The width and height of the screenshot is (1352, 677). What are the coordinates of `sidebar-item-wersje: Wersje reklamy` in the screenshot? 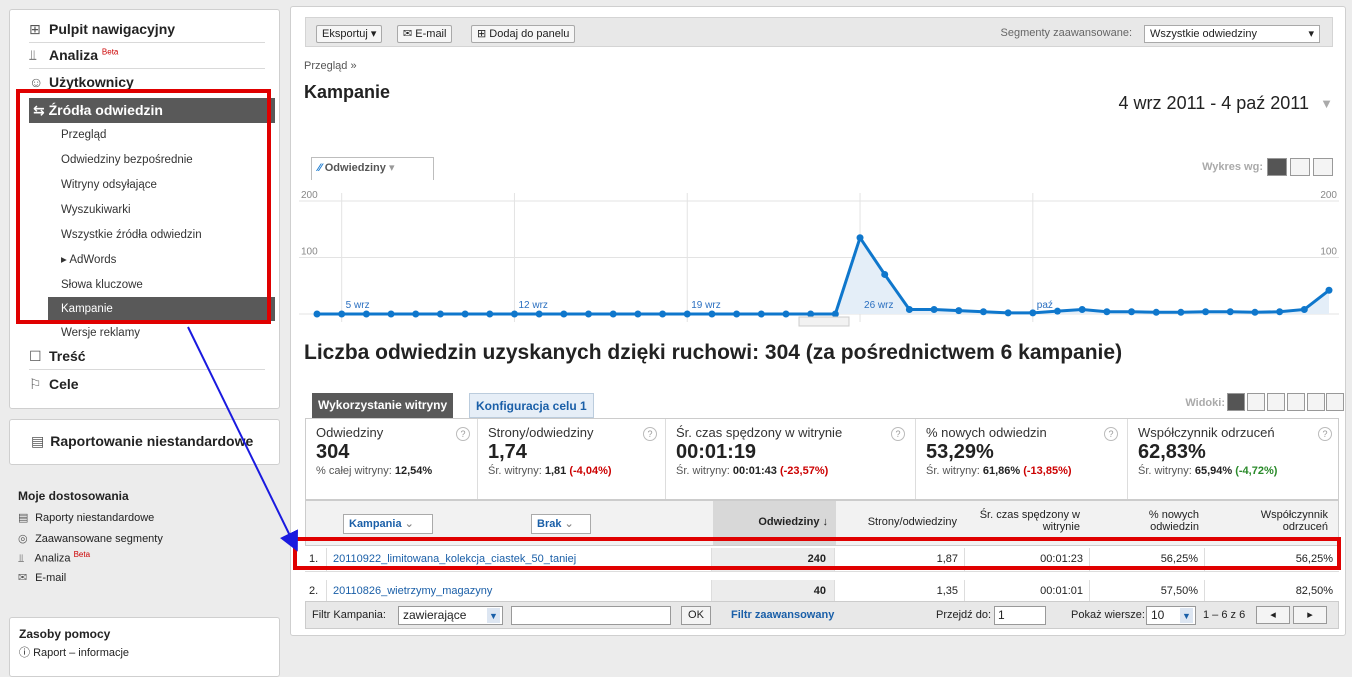 It's located at (161, 333).